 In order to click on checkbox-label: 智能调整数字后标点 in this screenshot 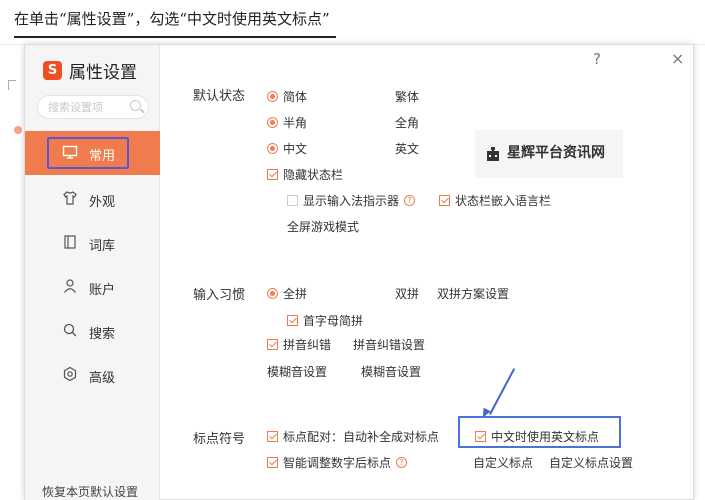, I will do `click(337, 463)`.